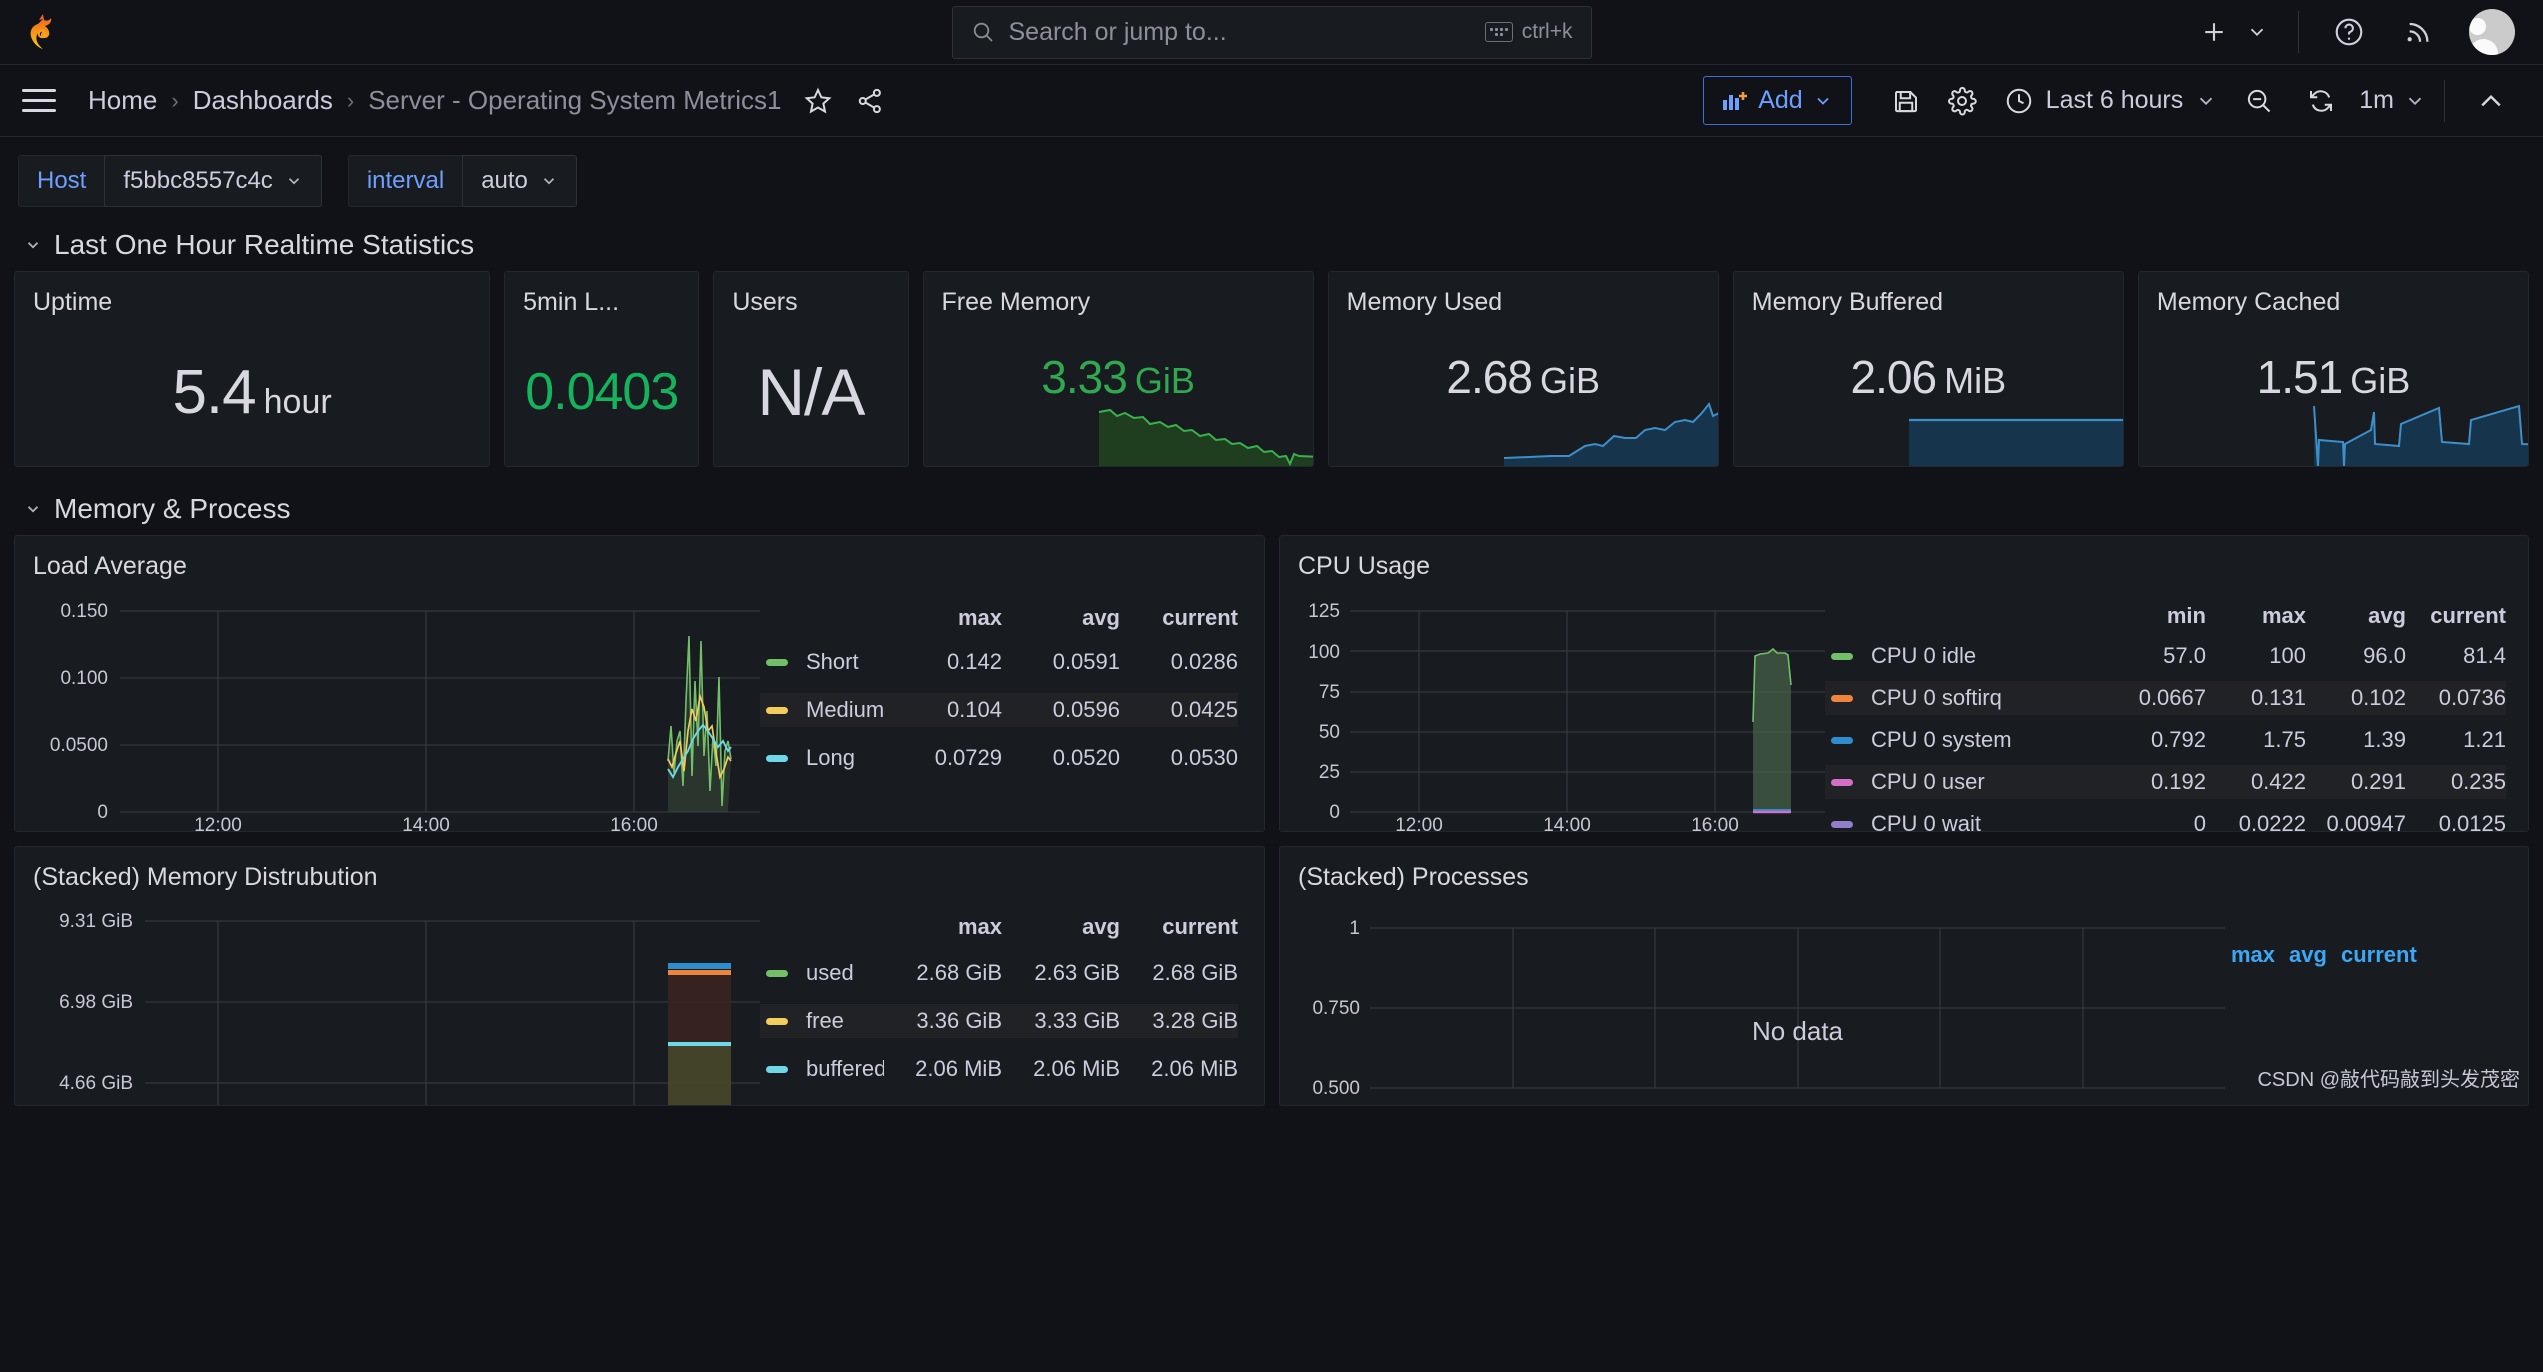 This screenshot has width=2543, height=1372. What do you see at coordinates (1797, 1031) in the screenshot?
I see `no-data-message: No data` at bounding box center [1797, 1031].